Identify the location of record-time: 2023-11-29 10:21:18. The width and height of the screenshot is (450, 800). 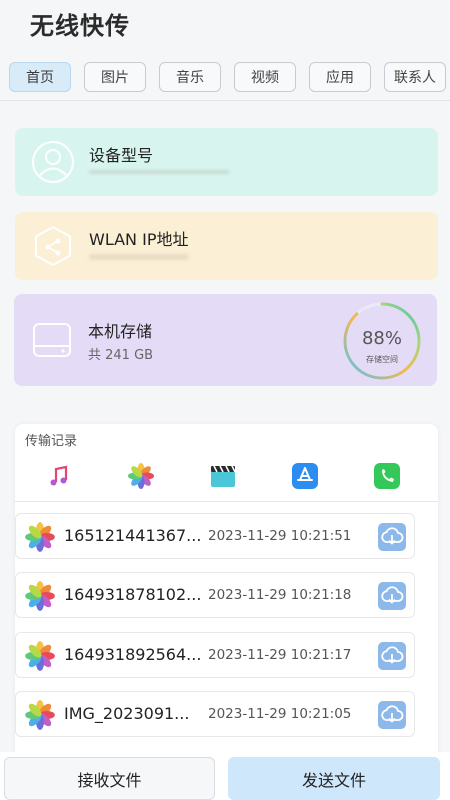
(280, 595).